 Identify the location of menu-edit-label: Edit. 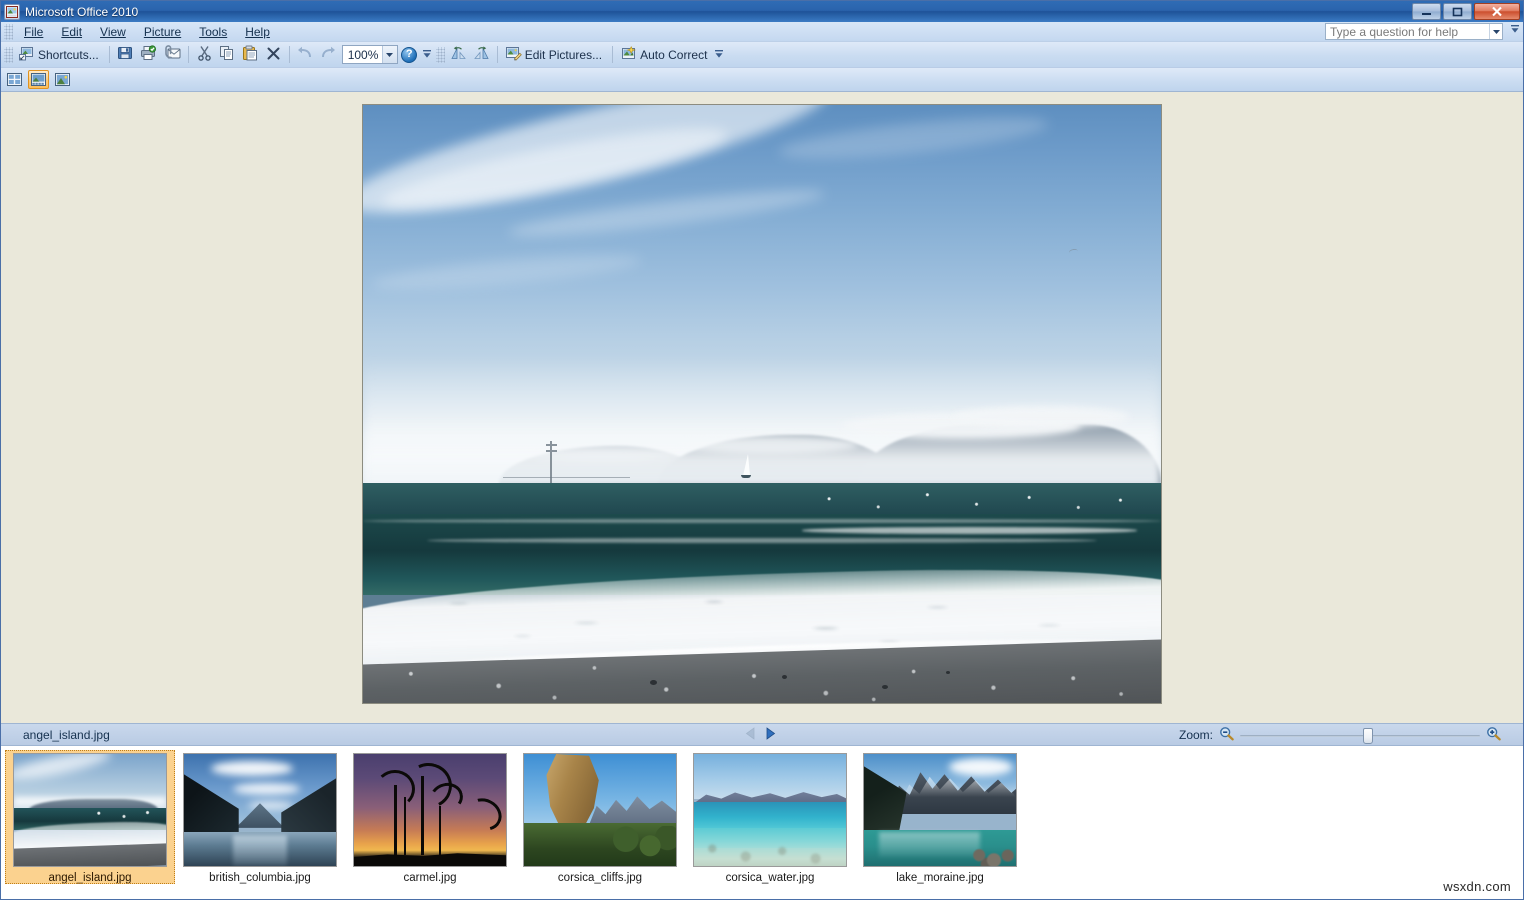
(72, 31).